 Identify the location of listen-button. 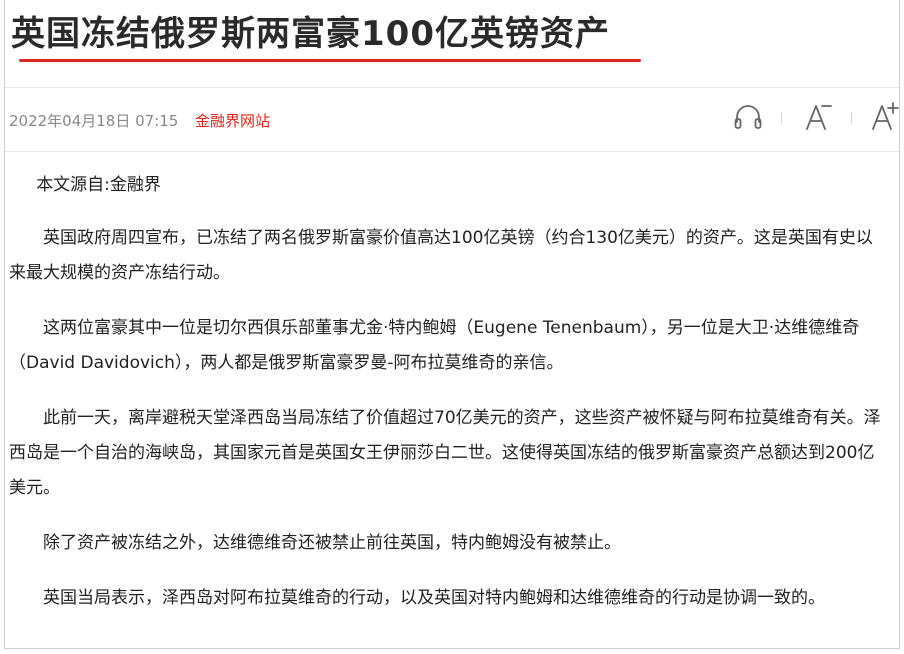
(748, 117).